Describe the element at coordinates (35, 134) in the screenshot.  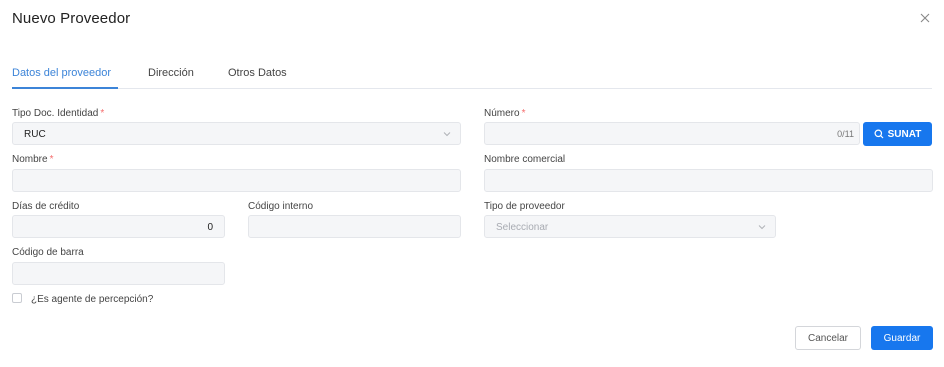
I see `tipo-doc-value: RUC` at that location.